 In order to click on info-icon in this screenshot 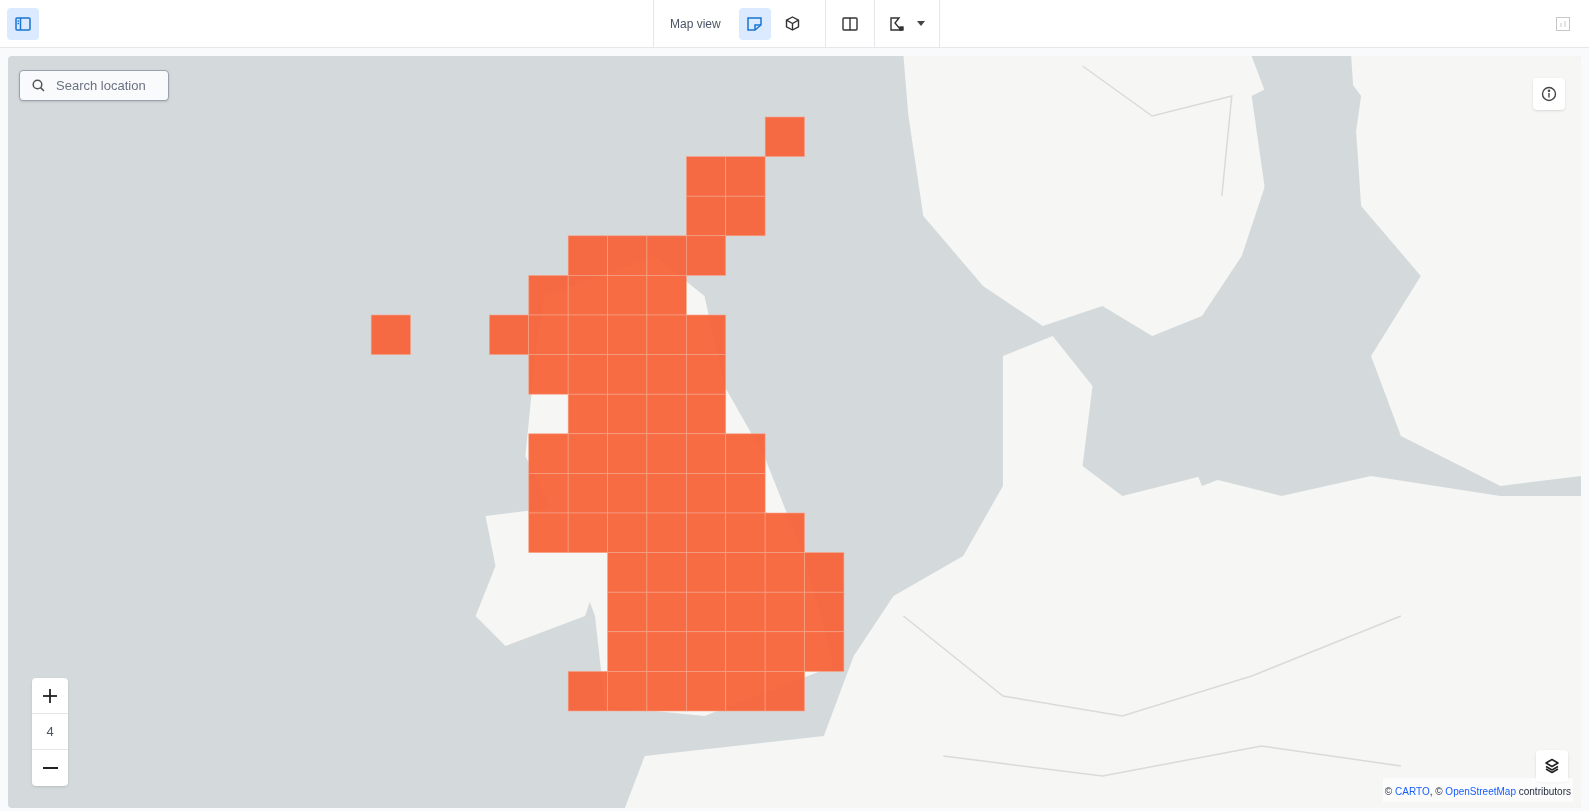, I will do `click(1549, 94)`.